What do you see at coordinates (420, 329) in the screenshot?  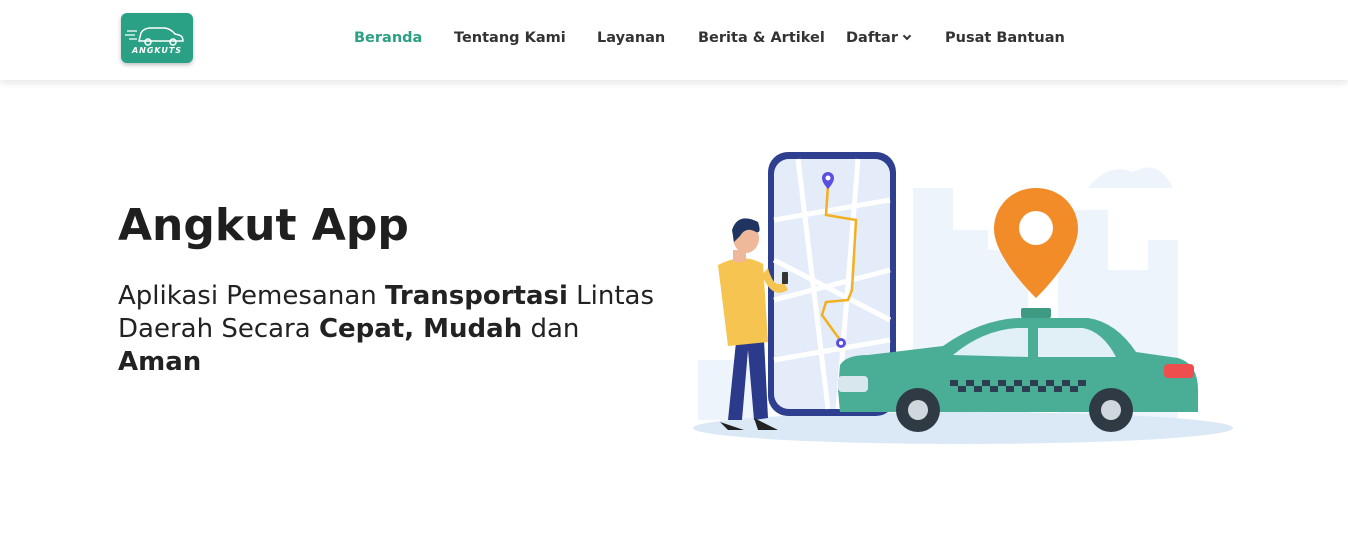 I see `hero-sub-bold-2: Cepat, Mudah` at bounding box center [420, 329].